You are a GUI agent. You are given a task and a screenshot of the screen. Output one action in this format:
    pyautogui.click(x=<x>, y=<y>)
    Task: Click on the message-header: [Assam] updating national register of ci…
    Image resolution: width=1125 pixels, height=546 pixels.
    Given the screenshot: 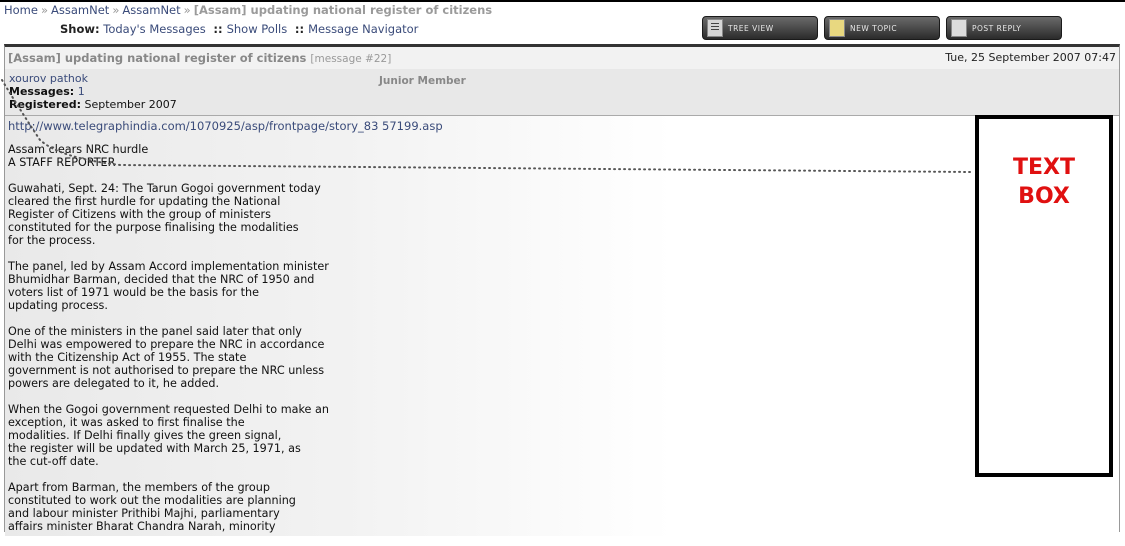 What is the action you would take?
    pyautogui.click(x=562, y=58)
    